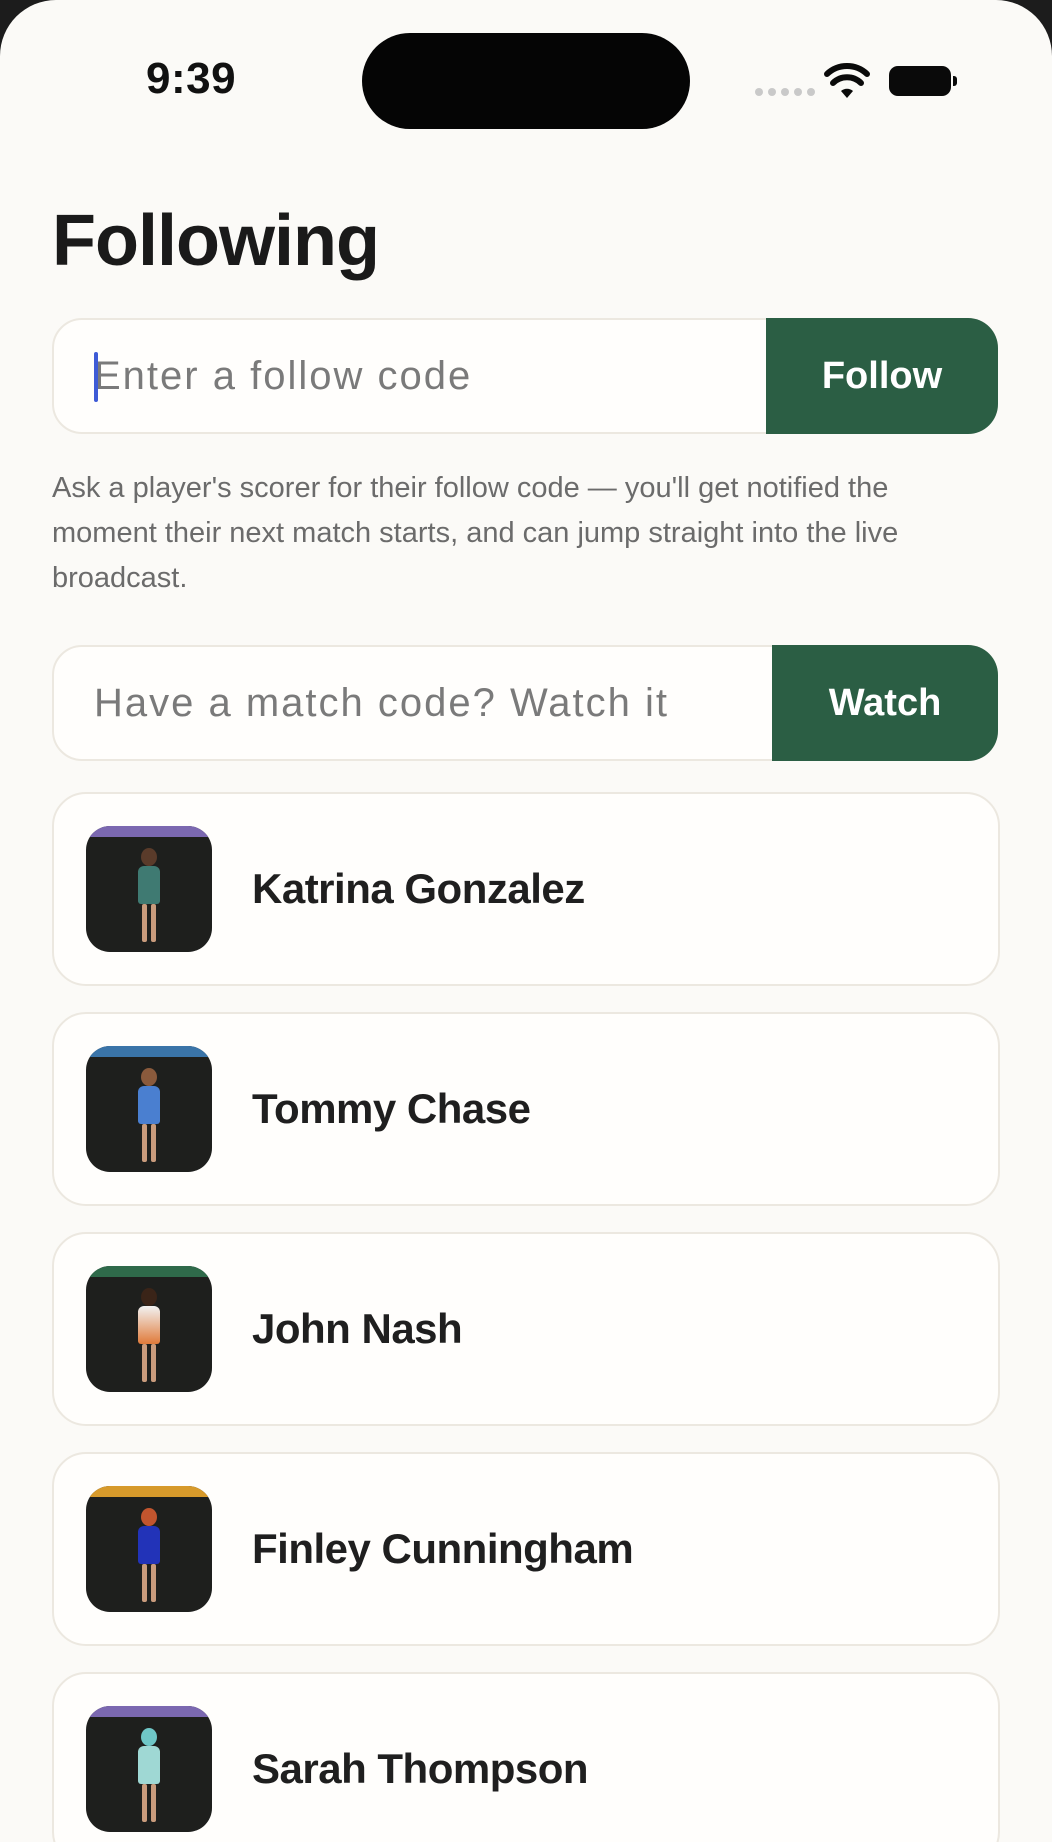  What do you see at coordinates (882, 376) in the screenshot?
I see `follow-button: Follow` at bounding box center [882, 376].